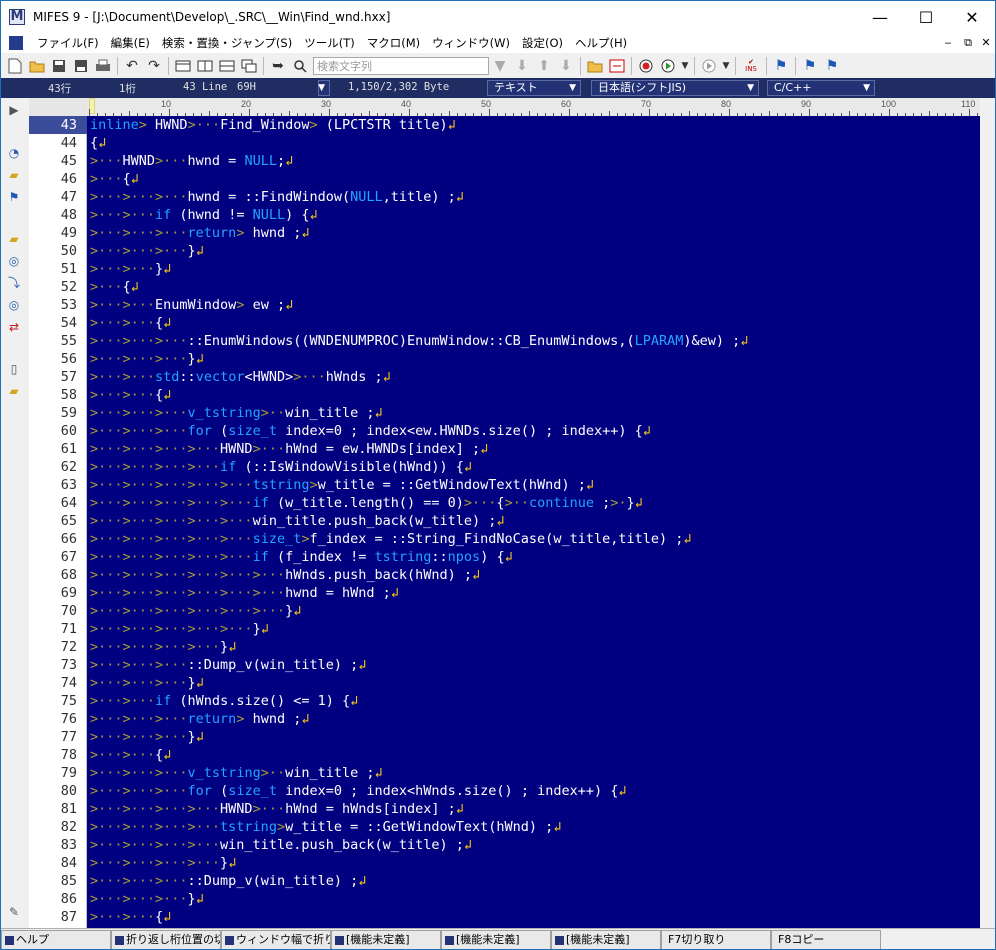  Describe the element at coordinates (236, 773) in the screenshot. I see `code-line: >···>···>···v_tstring>··win_title ;↲` at that location.